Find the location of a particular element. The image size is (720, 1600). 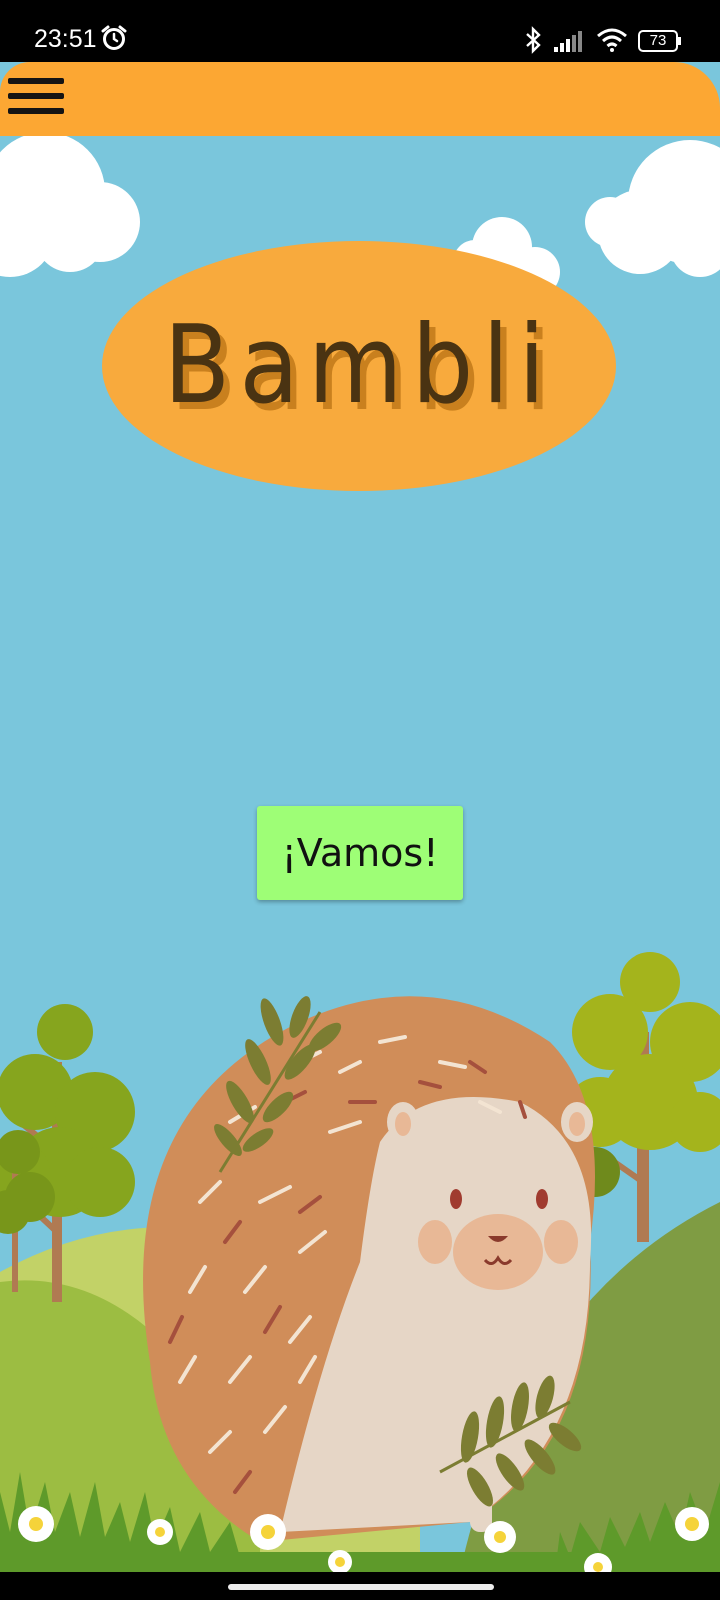

cellular-signal-icon is located at coordinates (568, 41).